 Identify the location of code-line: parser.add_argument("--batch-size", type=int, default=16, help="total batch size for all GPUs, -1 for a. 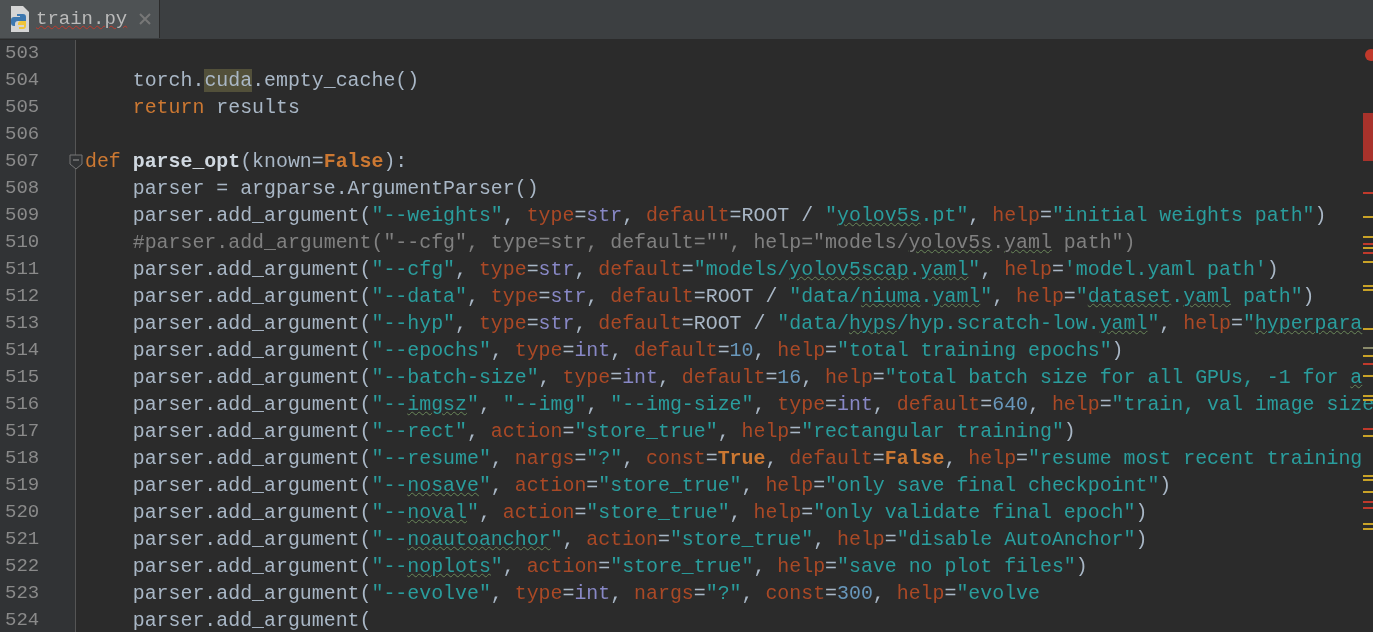
(747, 378).